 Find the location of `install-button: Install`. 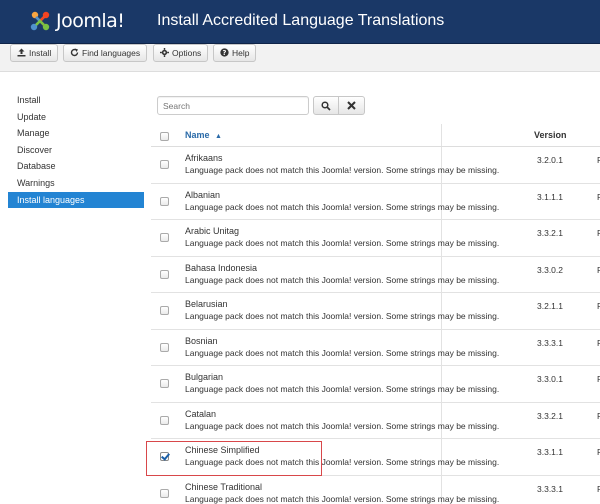

install-button: Install is located at coordinates (34, 53).